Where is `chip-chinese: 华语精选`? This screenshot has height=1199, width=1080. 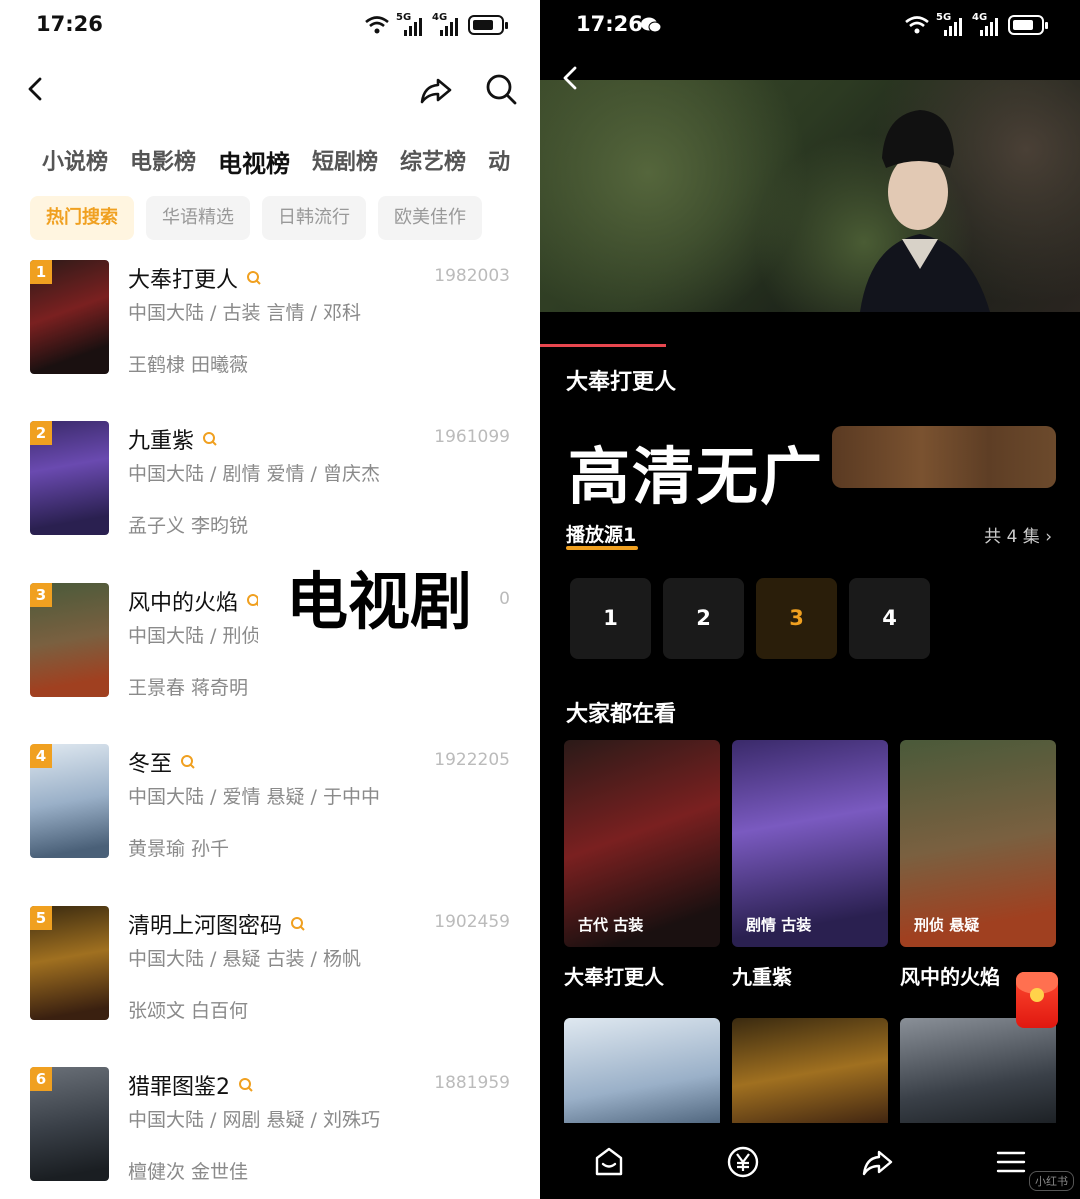
chip-chinese: 华语精选 is located at coordinates (198, 218).